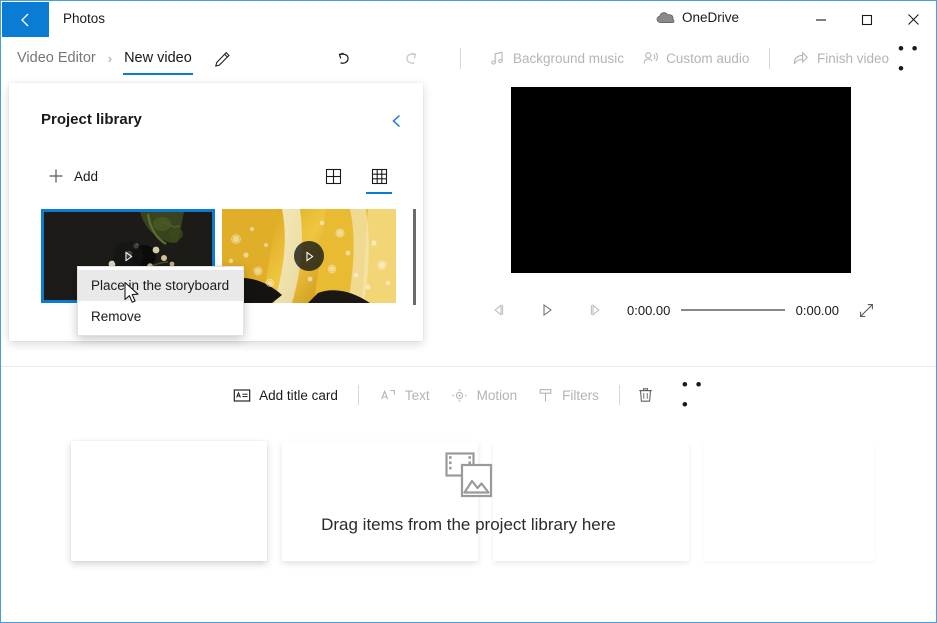  What do you see at coordinates (711, 17) in the screenshot?
I see `onedrive-label: OneDrive` at bounding box center [711, 17].